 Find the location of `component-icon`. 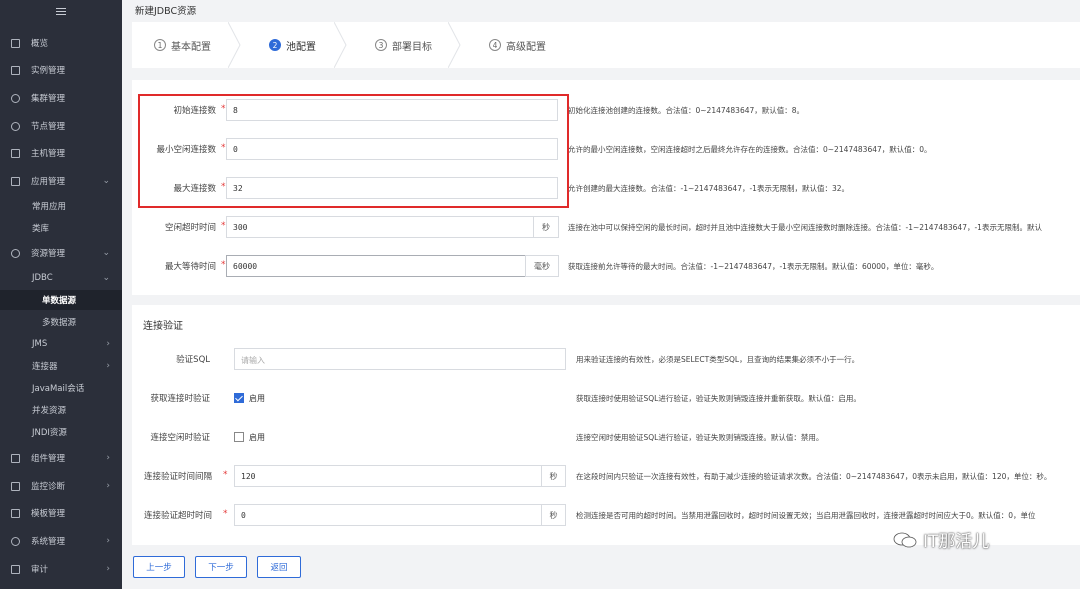

component-icon is located at coordinates (15, 458).